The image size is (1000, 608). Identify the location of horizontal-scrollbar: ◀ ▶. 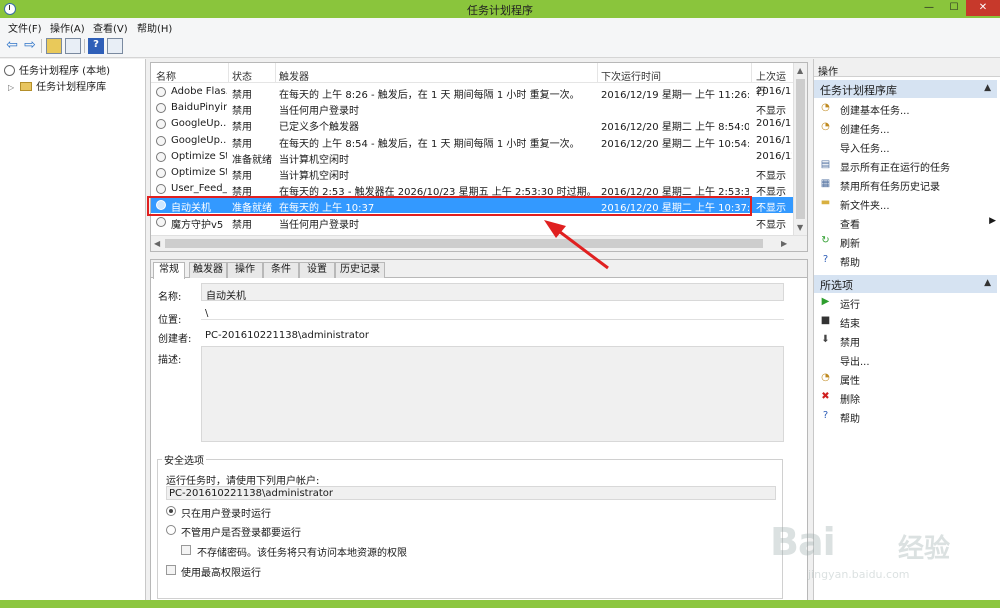
(479, 243).